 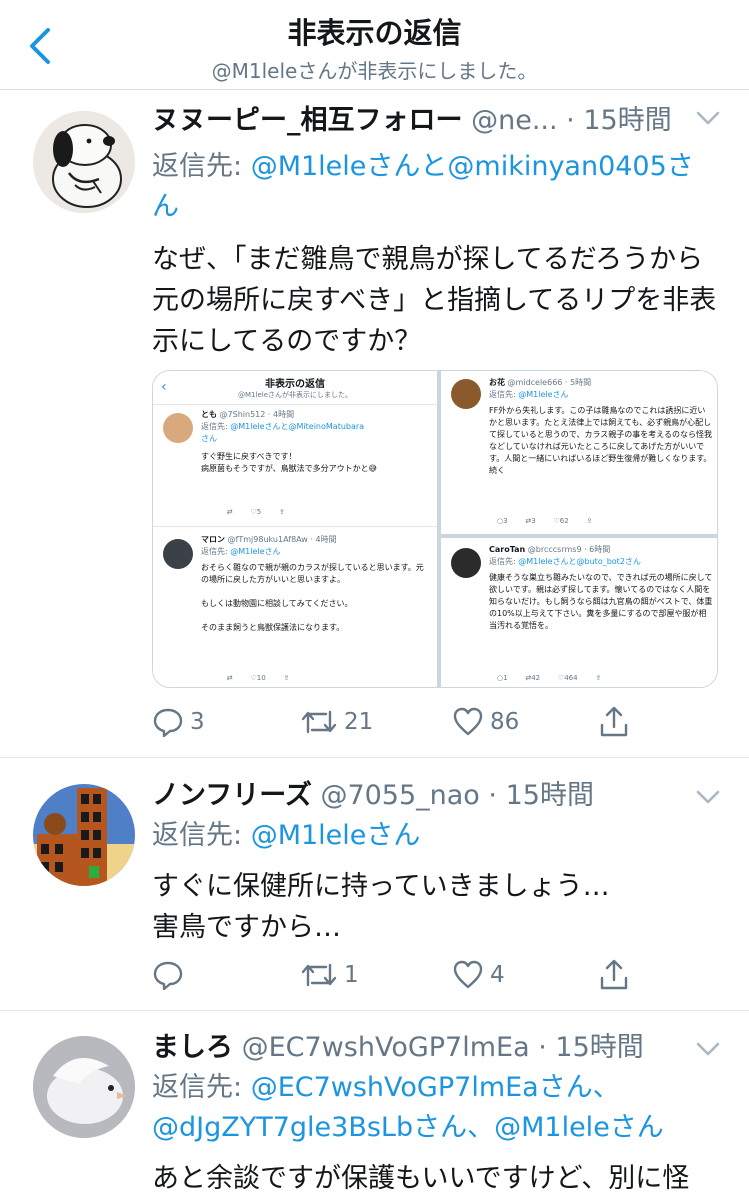 What do you see at coordinates (192, 1047) in the screenshot?
I see `display-name: ましろ` at bounding box center [192, 1047].